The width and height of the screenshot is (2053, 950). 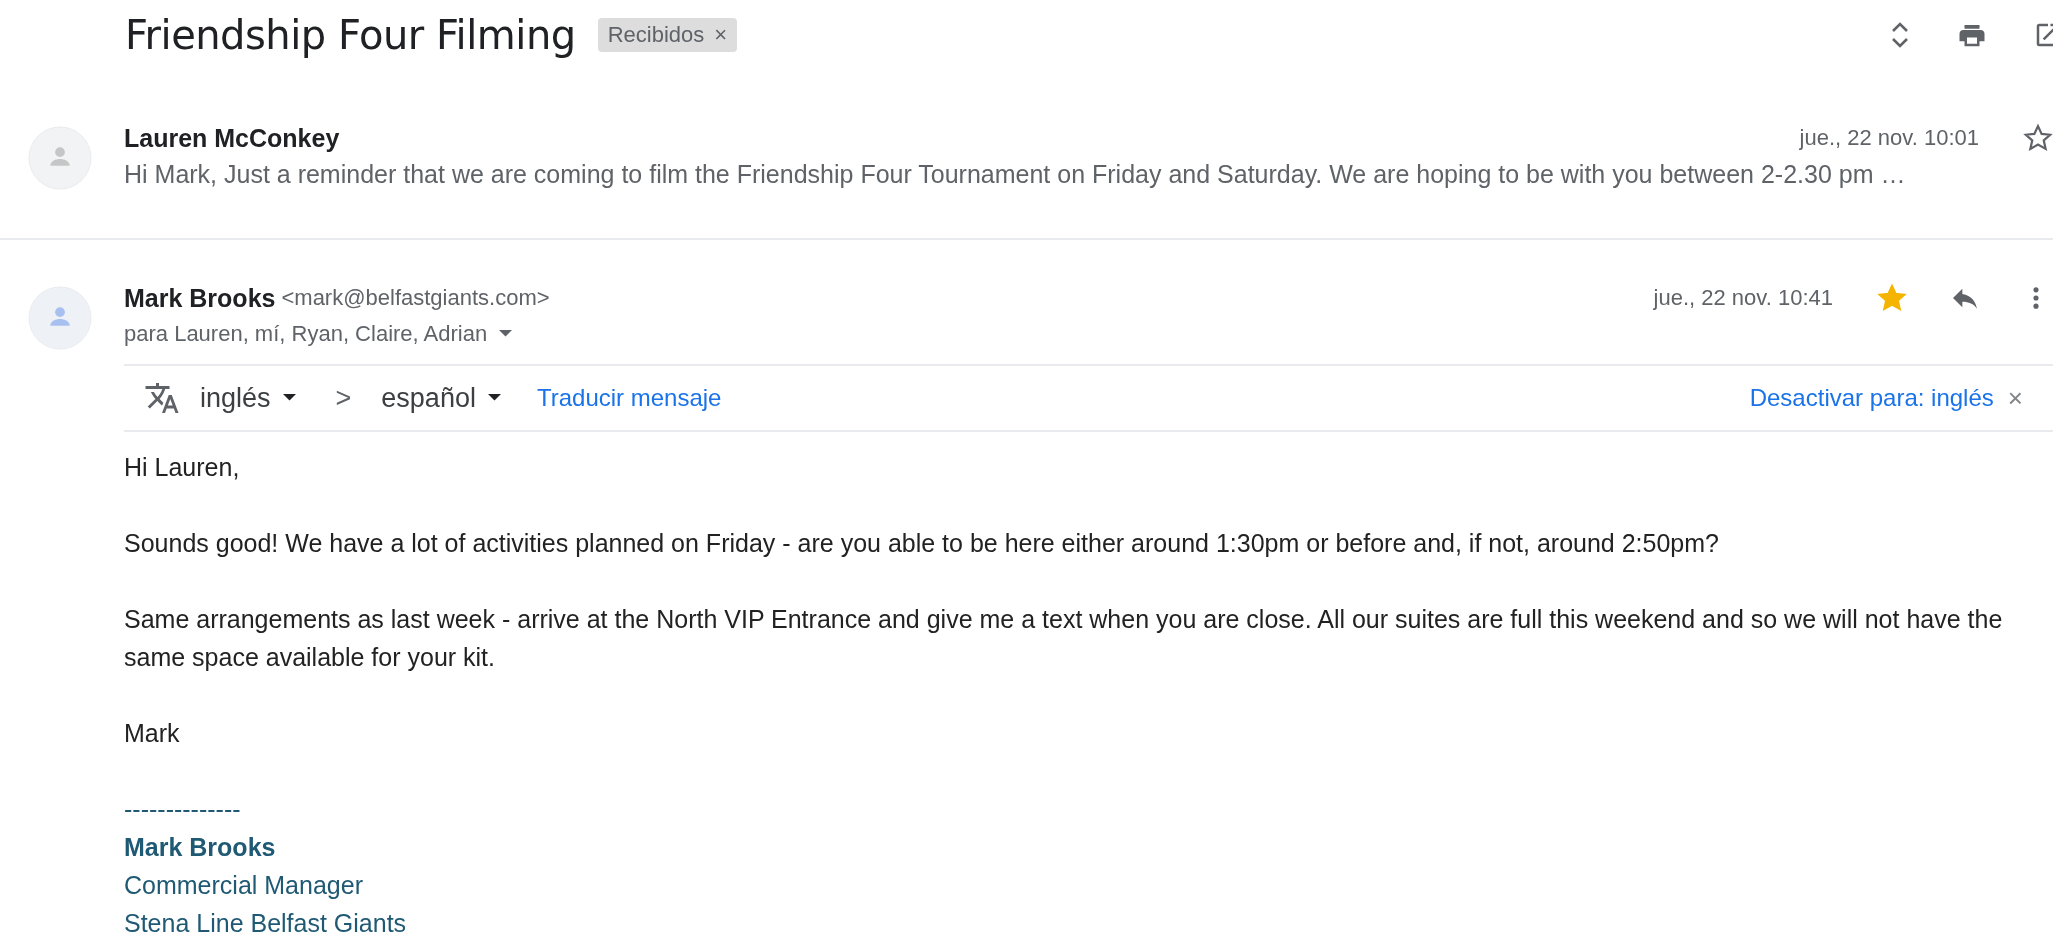 I want to click on translate-message-link: Traducir mensaje, so click(x=629, y=398).